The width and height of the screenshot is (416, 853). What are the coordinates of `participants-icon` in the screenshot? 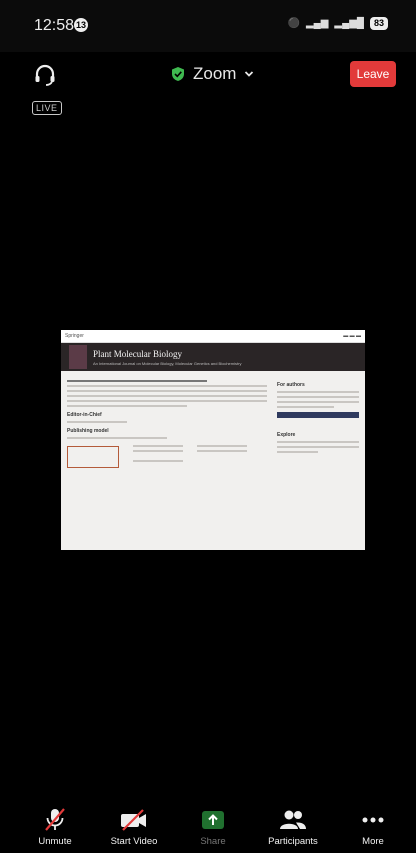 It's located at (293, 819).